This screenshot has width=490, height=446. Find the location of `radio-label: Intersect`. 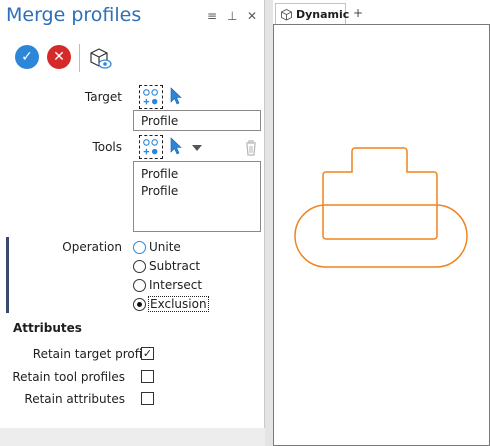

radio-label: Intersect is located at coordinates (175, 285).